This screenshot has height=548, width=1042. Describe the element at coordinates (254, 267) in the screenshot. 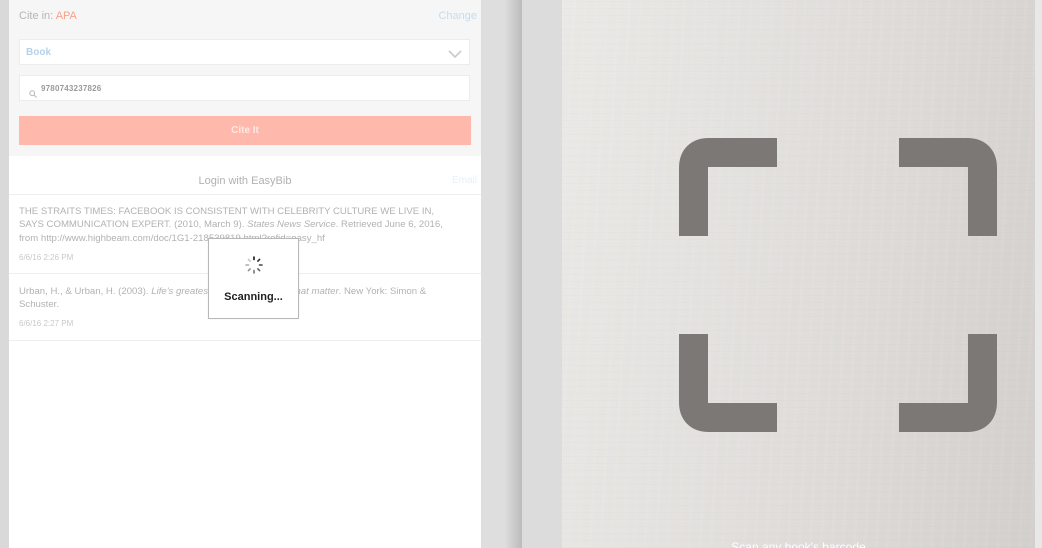

I see `spinner-icon` at that location.